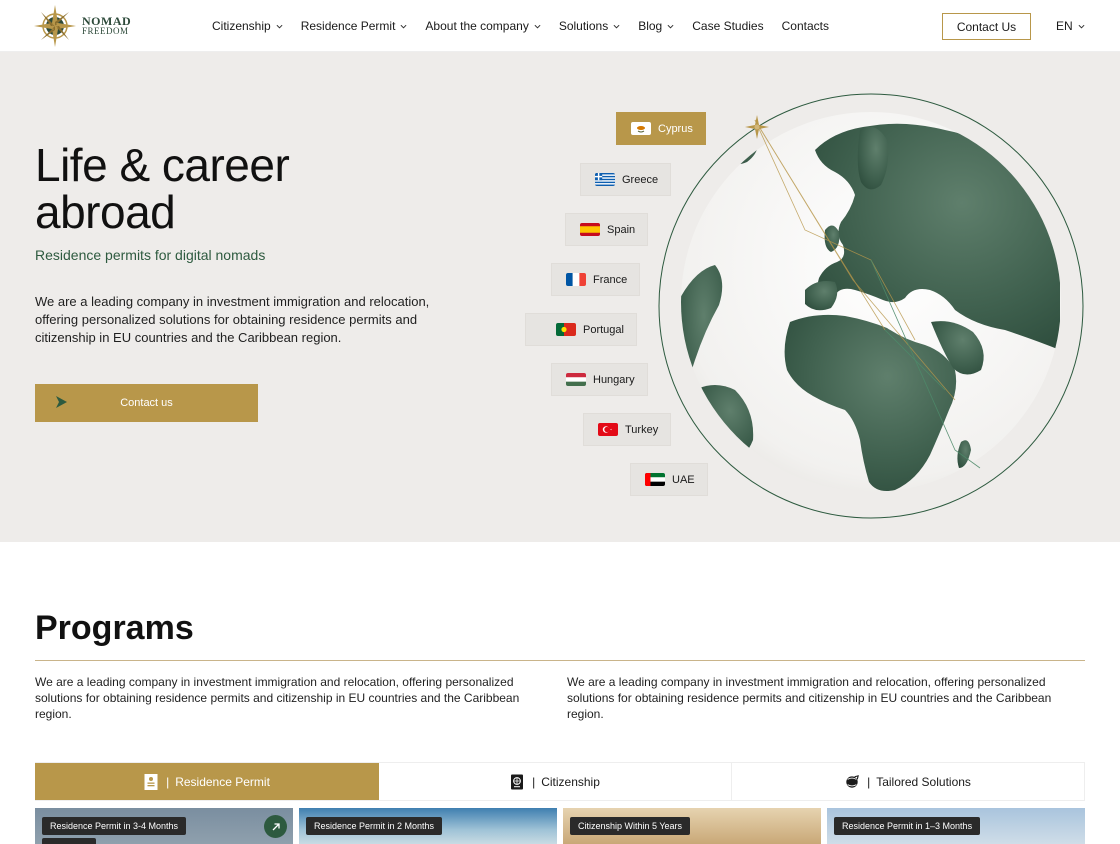 The image size is (1120, 844). I want to click on tab-tailored-solutions: | Tailored Solutions, so click(908, 781).